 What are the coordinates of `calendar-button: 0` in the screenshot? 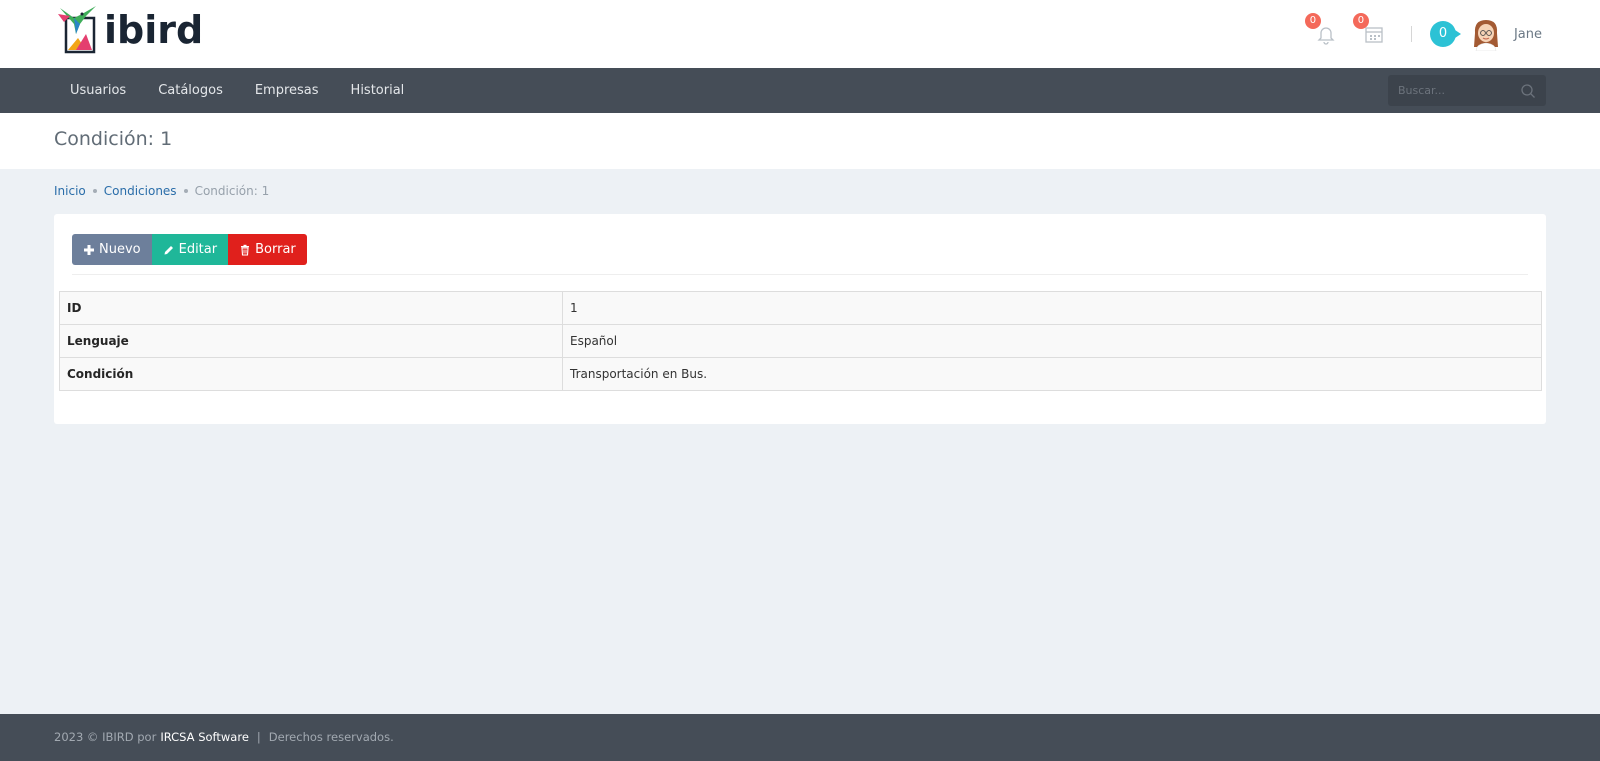 It's located at (1368, 29).